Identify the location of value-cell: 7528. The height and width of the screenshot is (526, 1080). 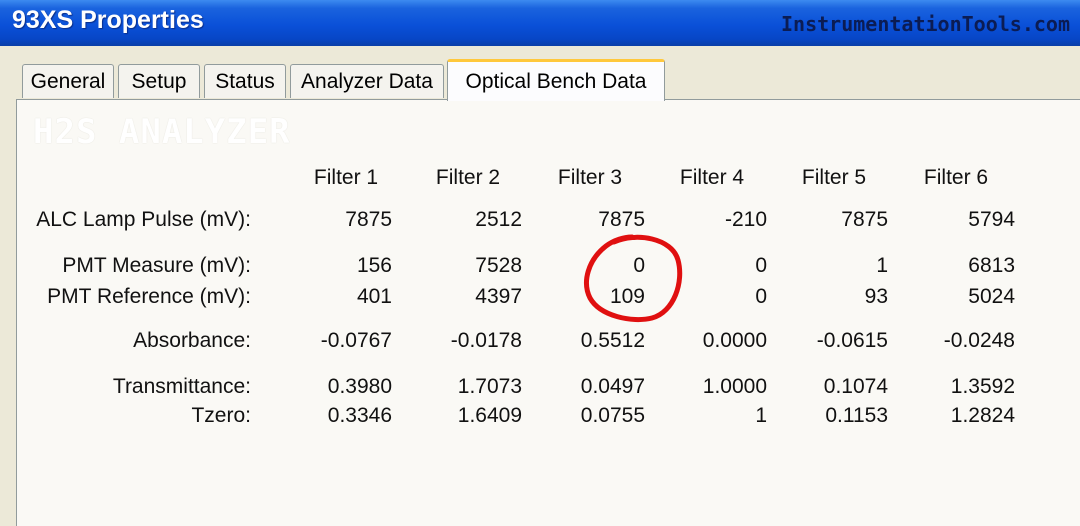
(498, 265).